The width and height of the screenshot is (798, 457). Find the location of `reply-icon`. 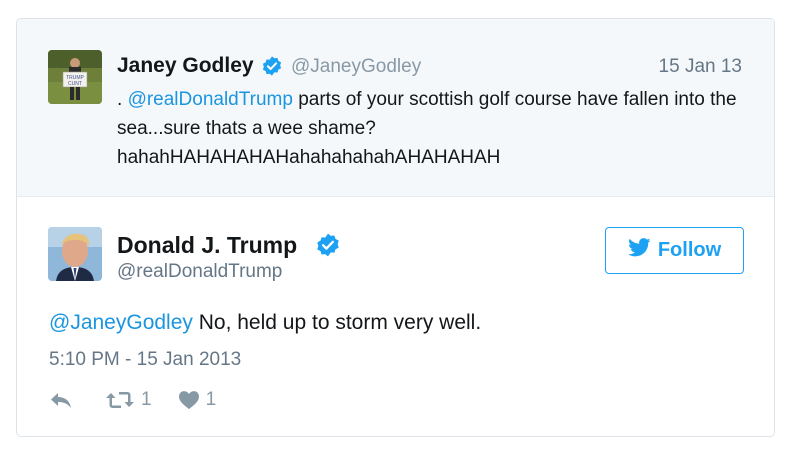

reply-icon is located at coordinates (61, 400).